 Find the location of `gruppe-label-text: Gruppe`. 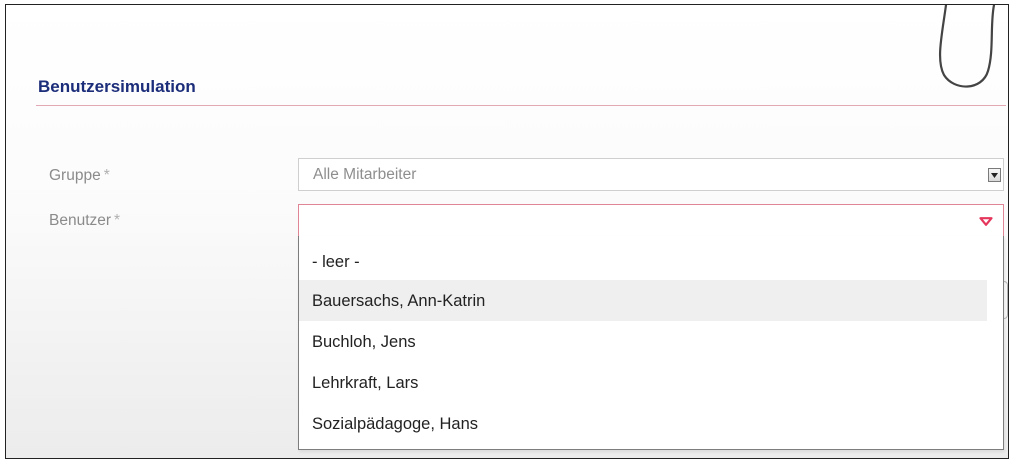

gruppe-label-text: Gruppe is located at coordinates (75, 175).